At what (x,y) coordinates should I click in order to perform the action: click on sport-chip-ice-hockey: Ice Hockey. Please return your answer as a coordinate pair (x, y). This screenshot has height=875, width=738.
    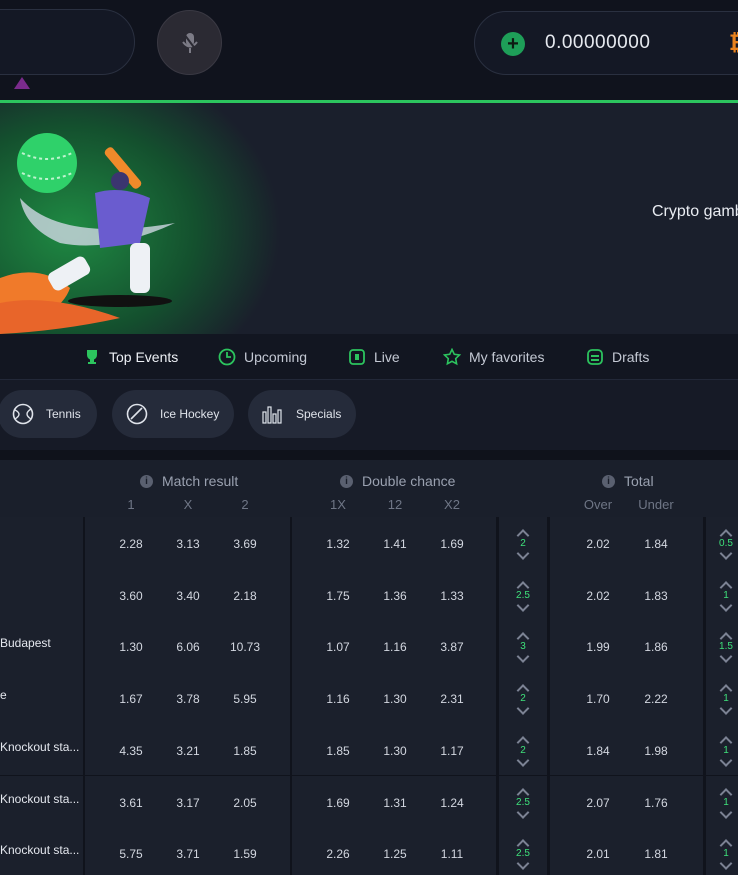
    Looking at the image, I should click on (173, 414).